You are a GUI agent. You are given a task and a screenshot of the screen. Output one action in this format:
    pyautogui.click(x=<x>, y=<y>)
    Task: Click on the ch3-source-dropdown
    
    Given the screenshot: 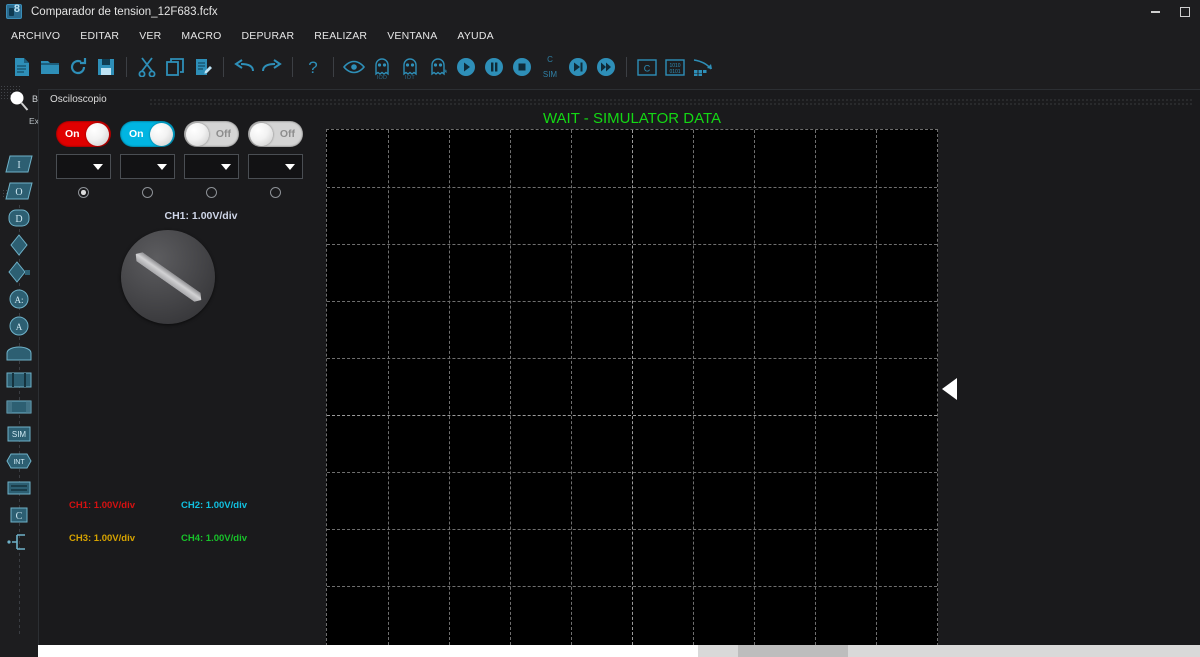 What is the action you would take?
    pyautogui.click(x=211, y=166)
    